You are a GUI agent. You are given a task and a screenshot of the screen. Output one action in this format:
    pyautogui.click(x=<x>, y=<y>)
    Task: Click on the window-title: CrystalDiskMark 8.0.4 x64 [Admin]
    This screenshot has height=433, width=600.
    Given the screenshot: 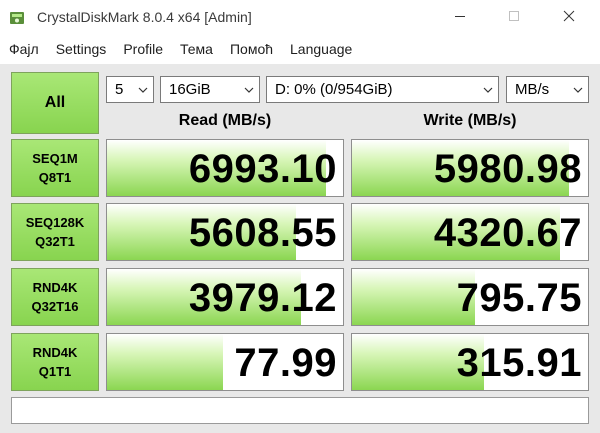 What is the action you would take?
    pyautogui.click(x=144, y=17)
    